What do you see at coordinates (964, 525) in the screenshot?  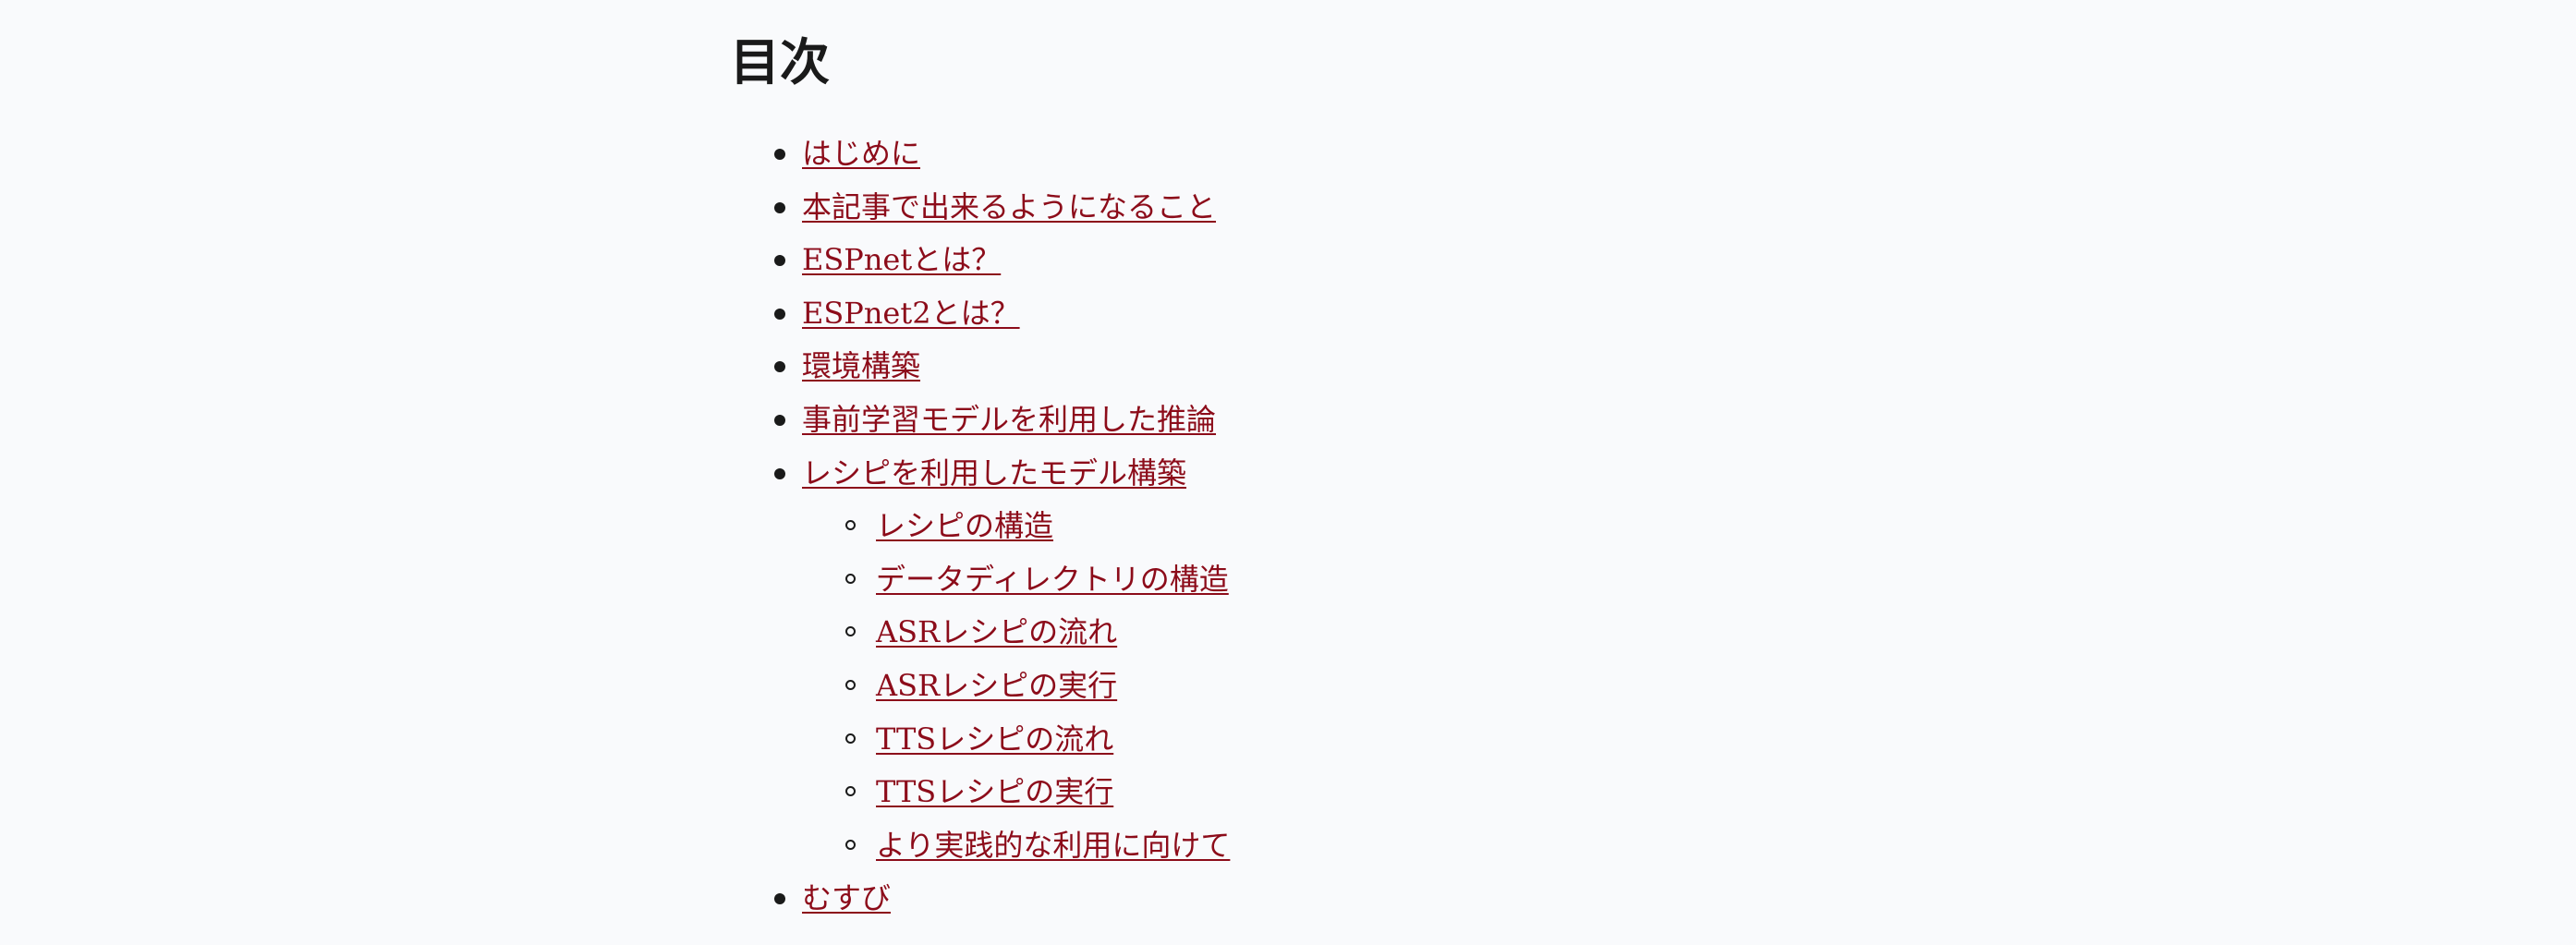 I see `toc-link-recipe-structure: レシピの構造` at bounding box center [964, 525].